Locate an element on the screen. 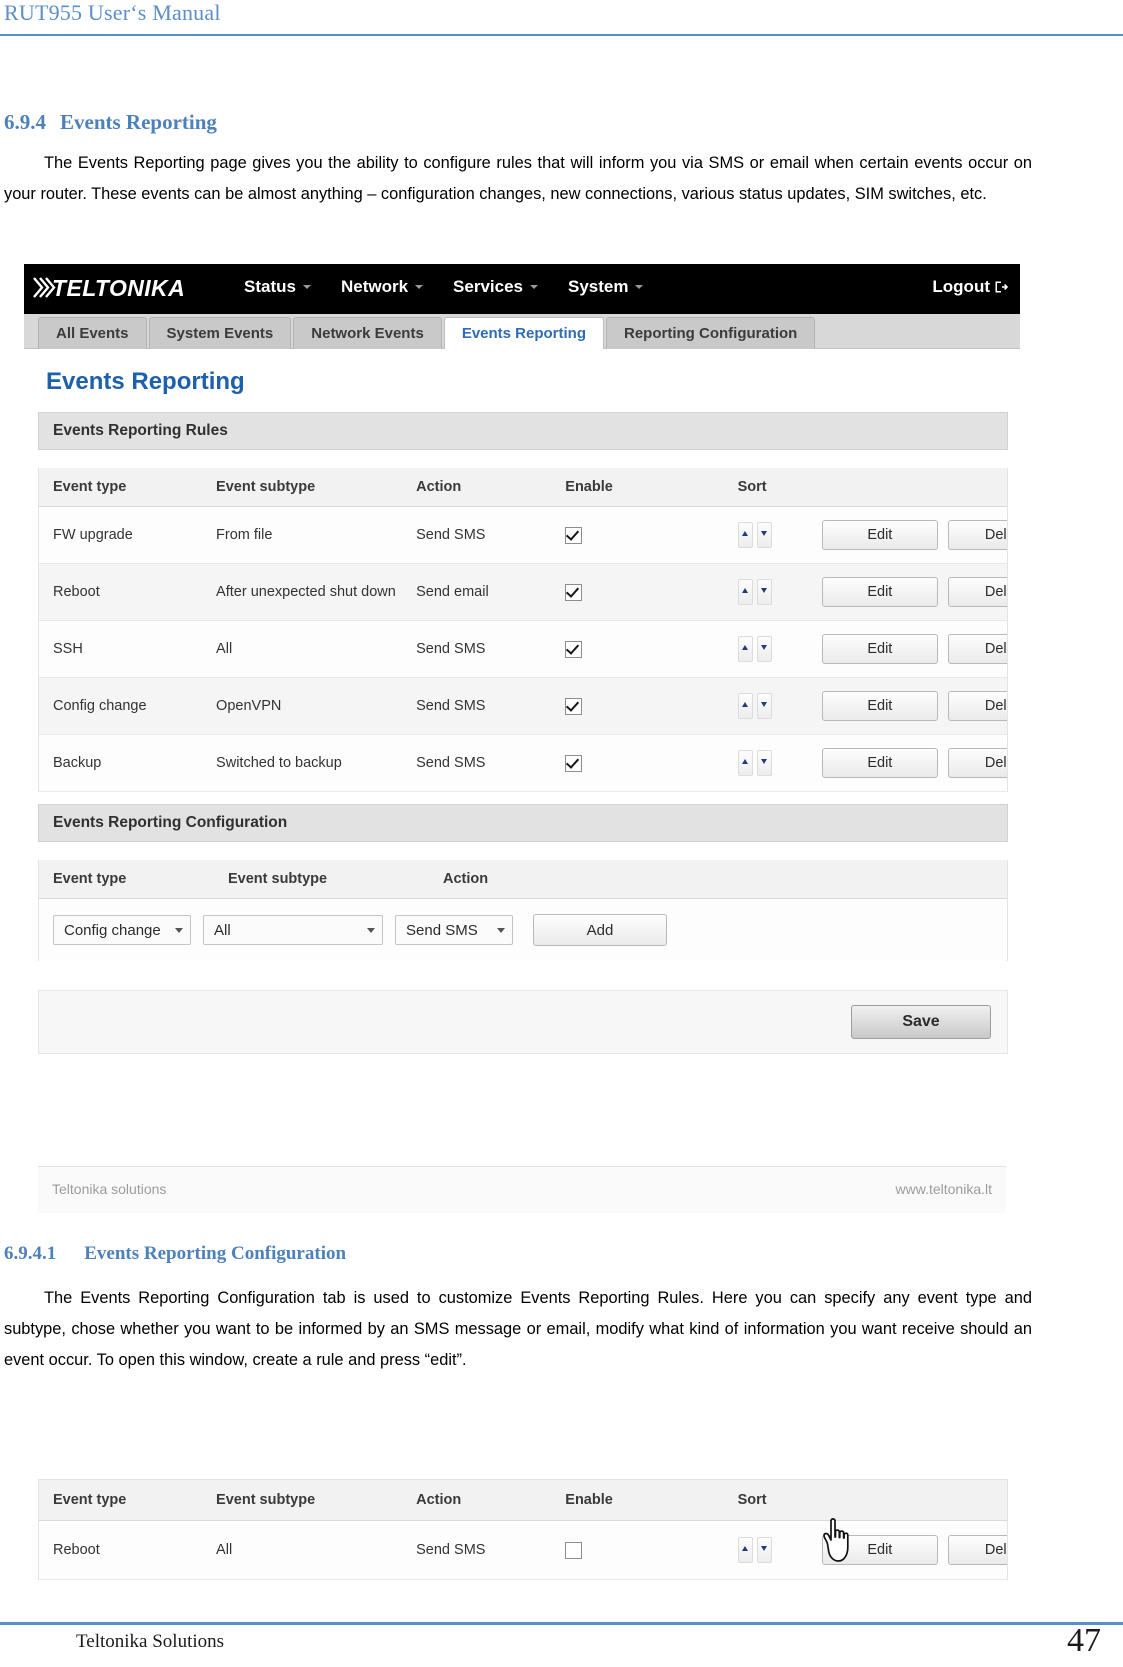  column-header-event-type: Event type is located at coordinates (90, 1500).